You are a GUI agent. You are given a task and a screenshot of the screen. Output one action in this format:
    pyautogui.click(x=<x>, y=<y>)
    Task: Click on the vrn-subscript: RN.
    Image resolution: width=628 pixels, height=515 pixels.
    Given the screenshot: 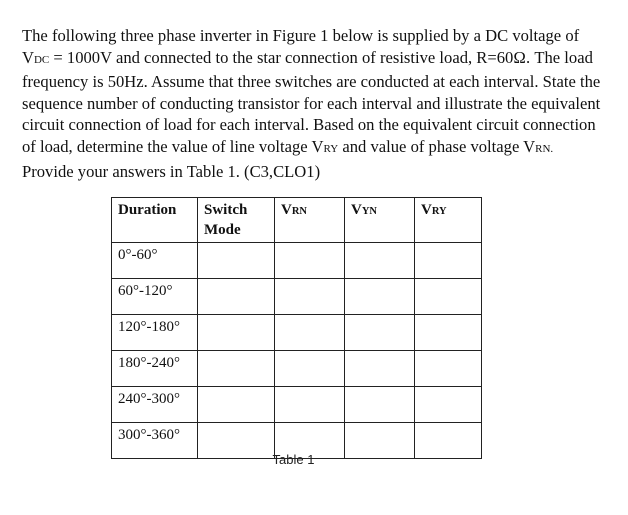 What is the action you would take?
    pyautogui.click(x=544, y=148)
    